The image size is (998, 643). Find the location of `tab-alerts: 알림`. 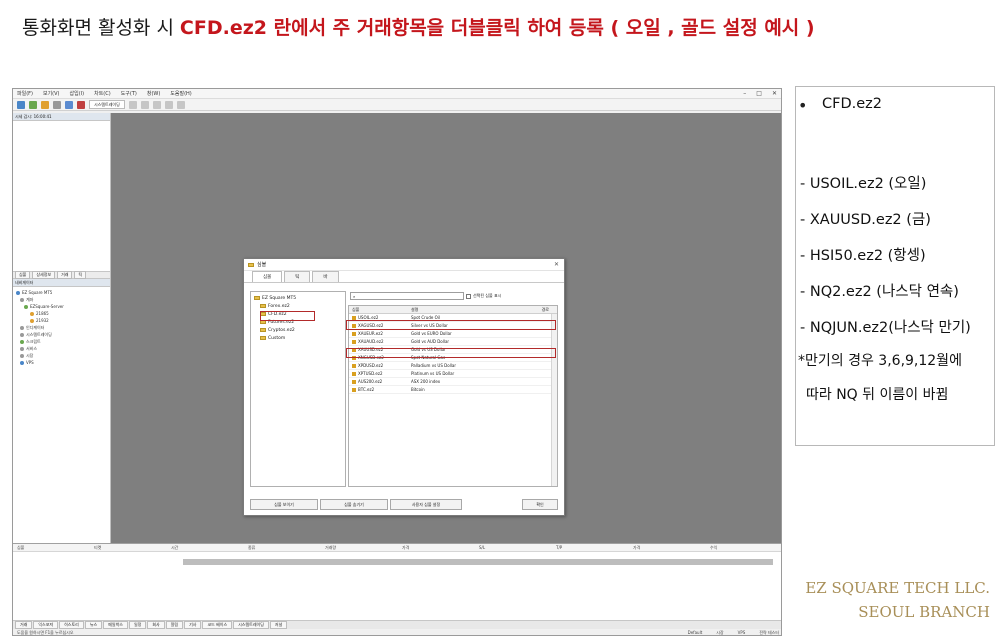

tab-alerts: 알림 is located at coordinates (174, 625).